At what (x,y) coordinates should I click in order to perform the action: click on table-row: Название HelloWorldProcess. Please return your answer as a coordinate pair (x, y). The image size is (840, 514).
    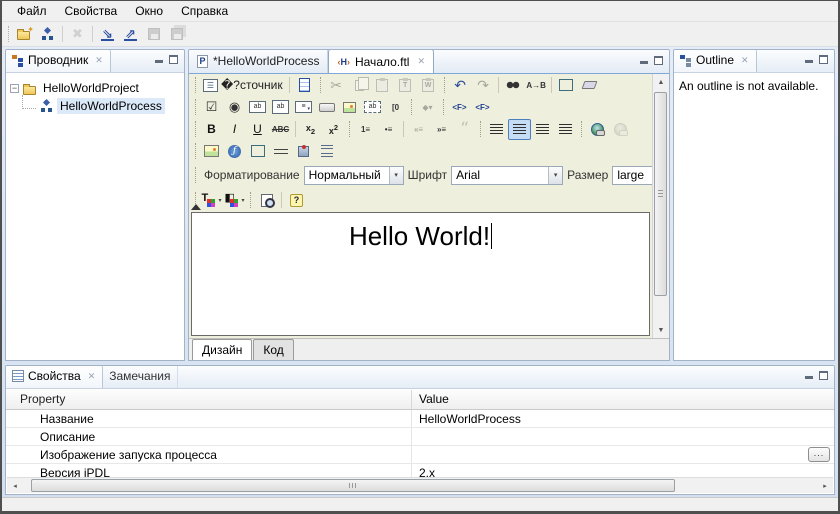
    Looking at the image, I should click on (420, 419).